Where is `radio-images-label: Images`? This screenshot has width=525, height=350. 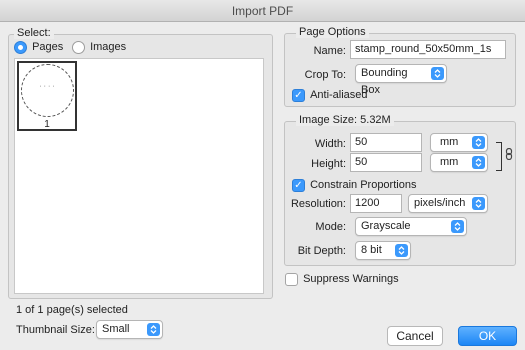
radio-images-label: Images is located at coordinates (108, 47).